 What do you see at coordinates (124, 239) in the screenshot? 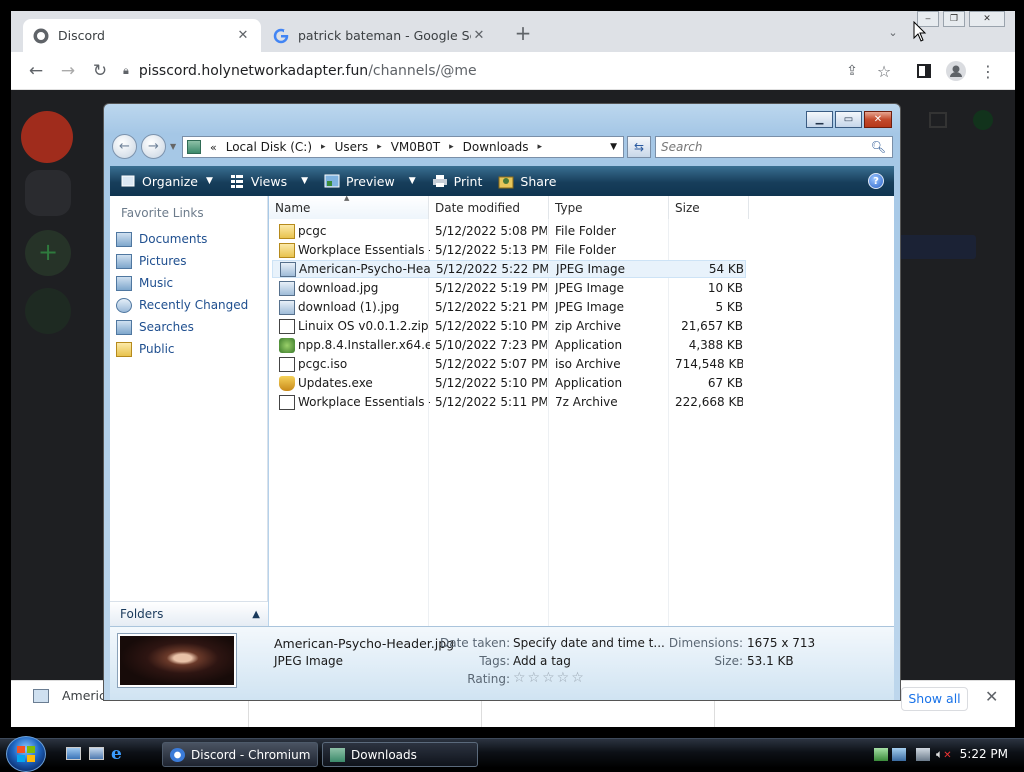
I see `documents-icon` at bounding box center [124, 239].